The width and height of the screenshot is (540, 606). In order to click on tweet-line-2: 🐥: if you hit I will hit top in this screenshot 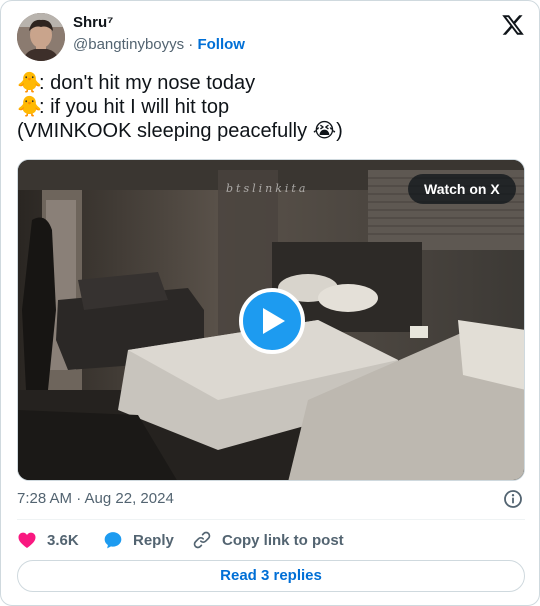, I will do `click(271, 107)`.